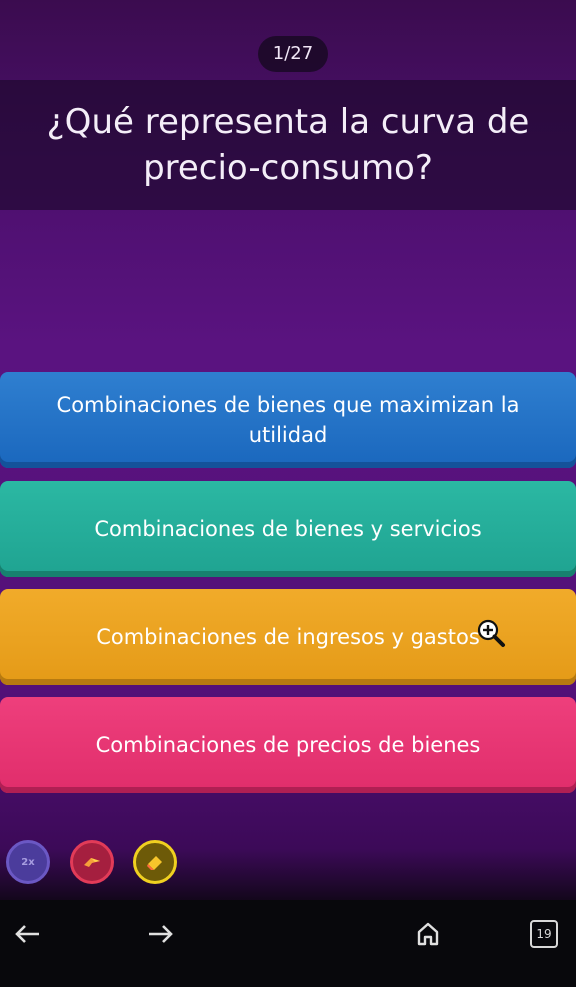 This screenshot has width=576, height=987. I want to click on home-button, so click(428, 934).